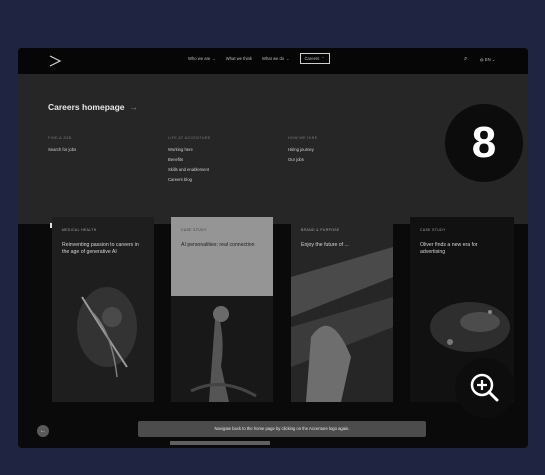 This screenshot has height=475, width=545. I want to click on search-icon: ⌕, so click(465, 59).